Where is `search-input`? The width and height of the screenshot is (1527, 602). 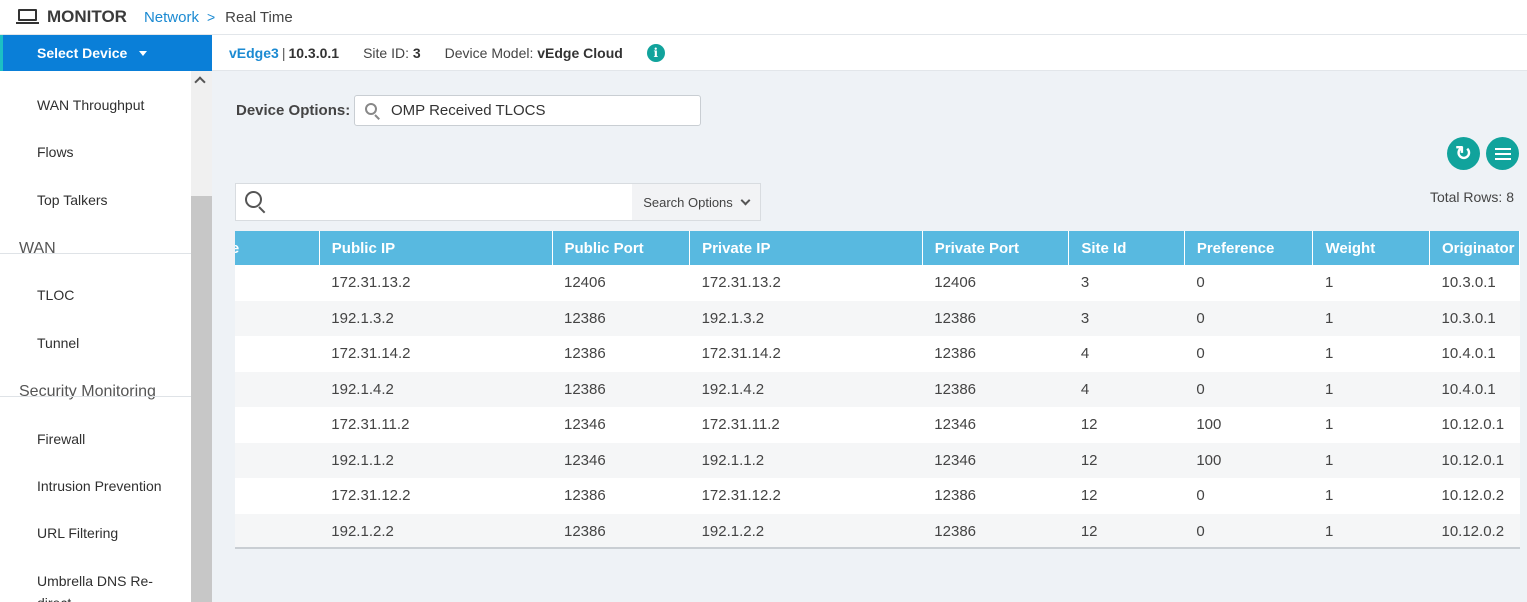 search-input is located at coordinates (452, 202).